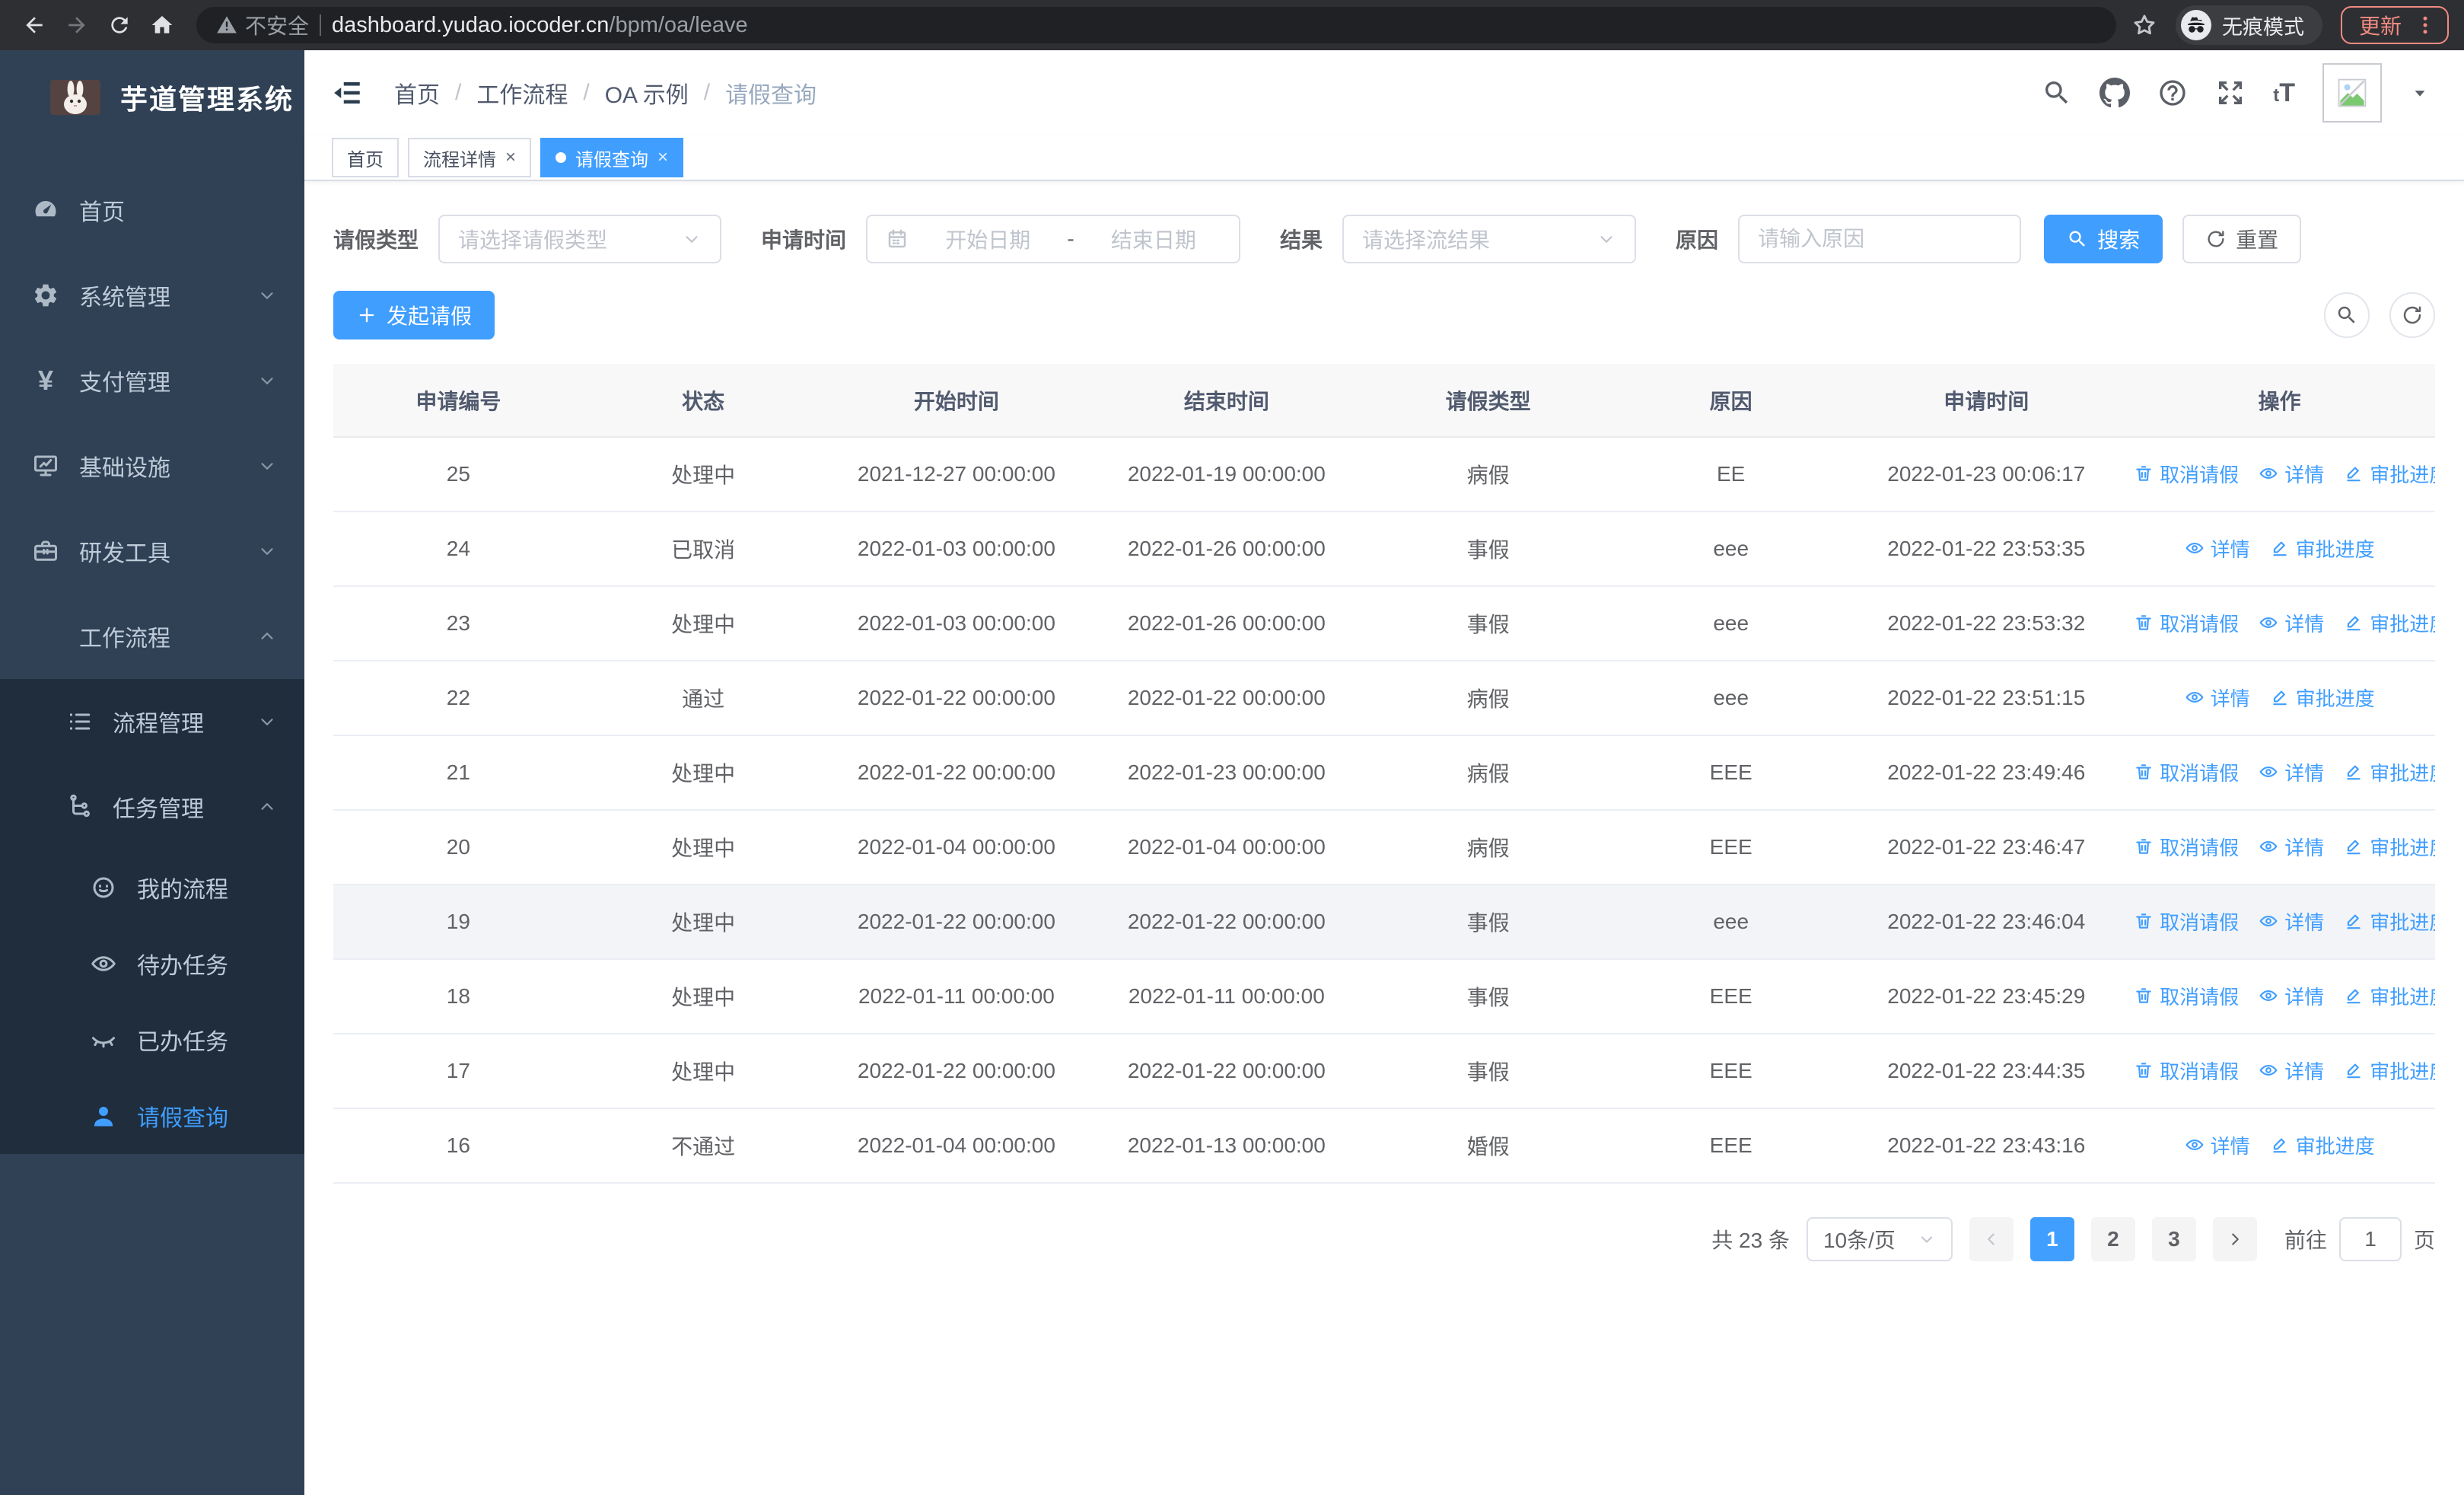 This screenshot has height=1495, width=2464. Describe the element at coordinates (2352, 93) in the screenshot. I see `user-avatar` at that location.